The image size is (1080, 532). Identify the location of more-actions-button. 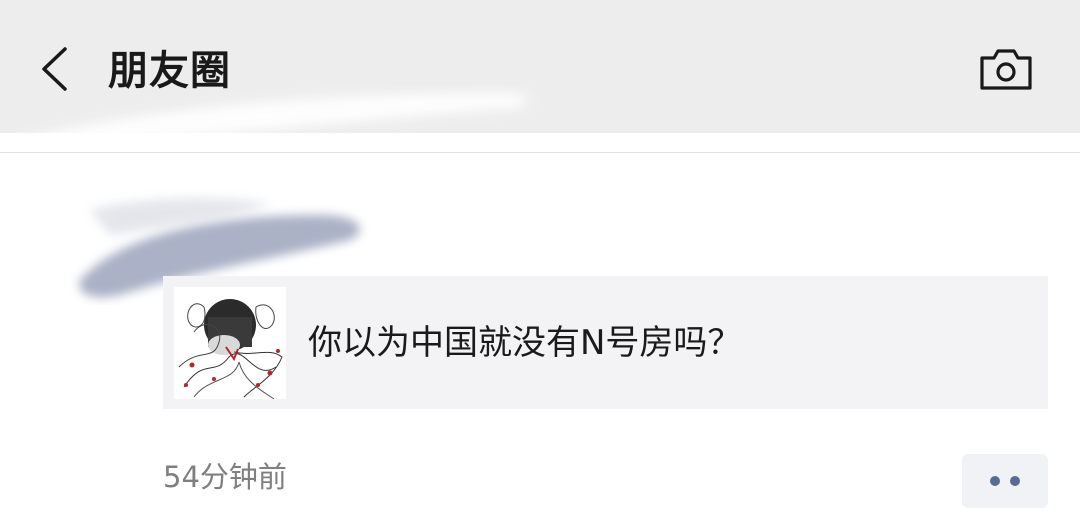
(1005, 481).